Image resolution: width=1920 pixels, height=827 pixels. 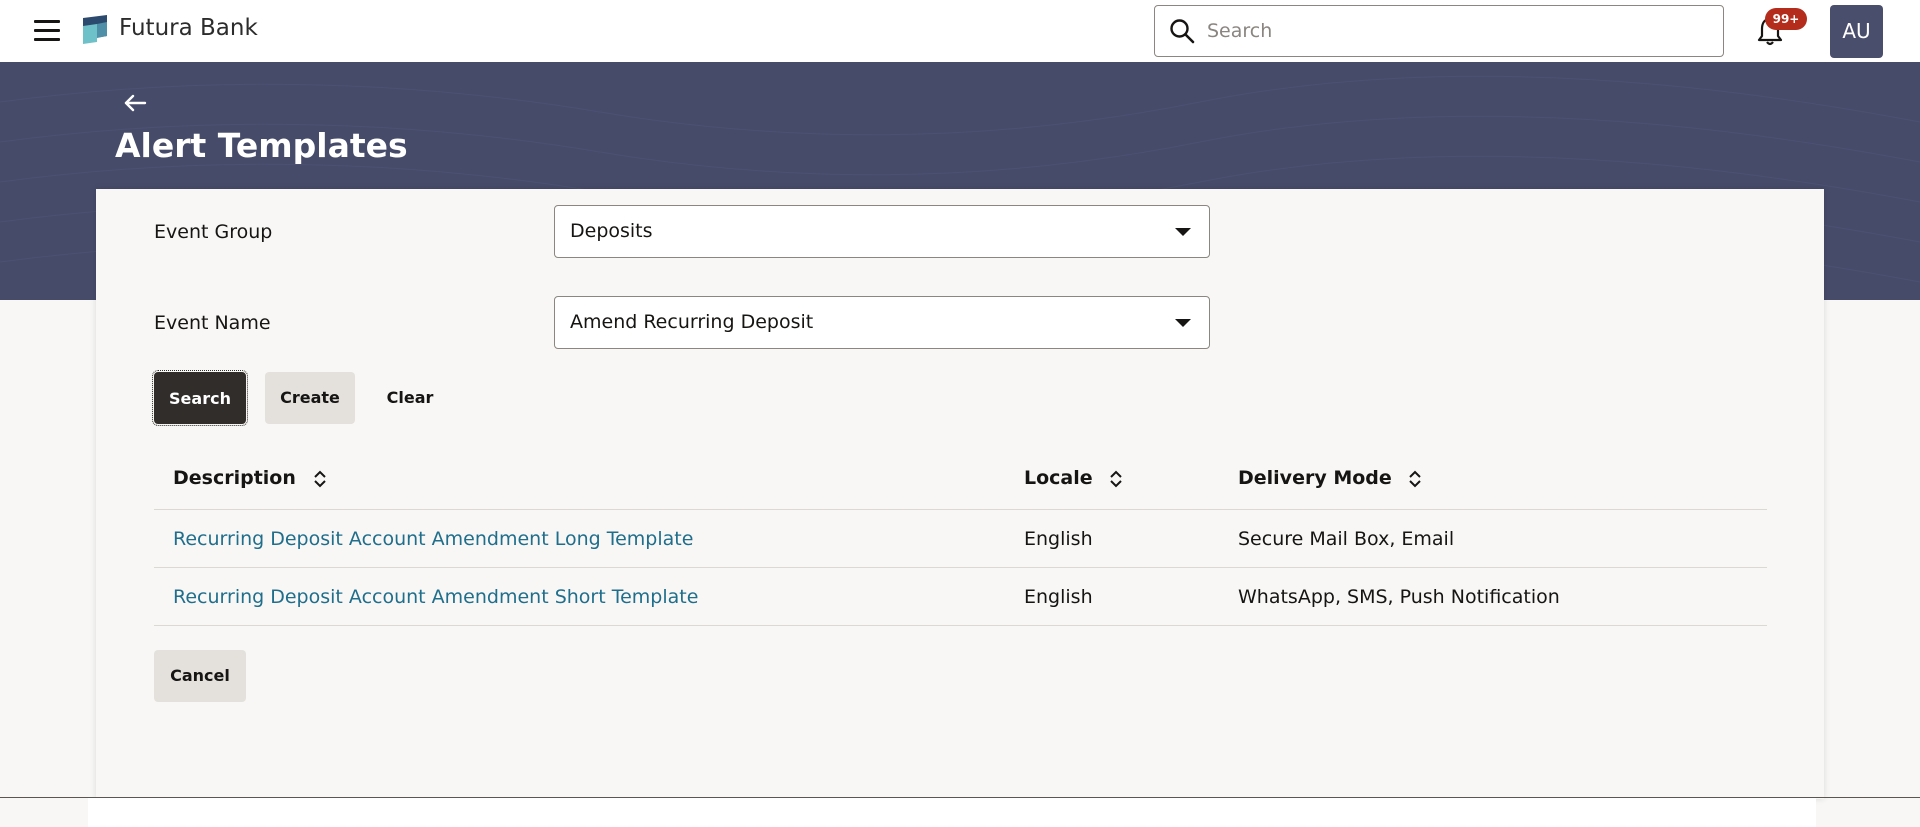 What do you see at coordinates (960, 31) in the screenshot?
I see `top-header: Futura Bank 99+ AU` at bounding box center [960, 31].